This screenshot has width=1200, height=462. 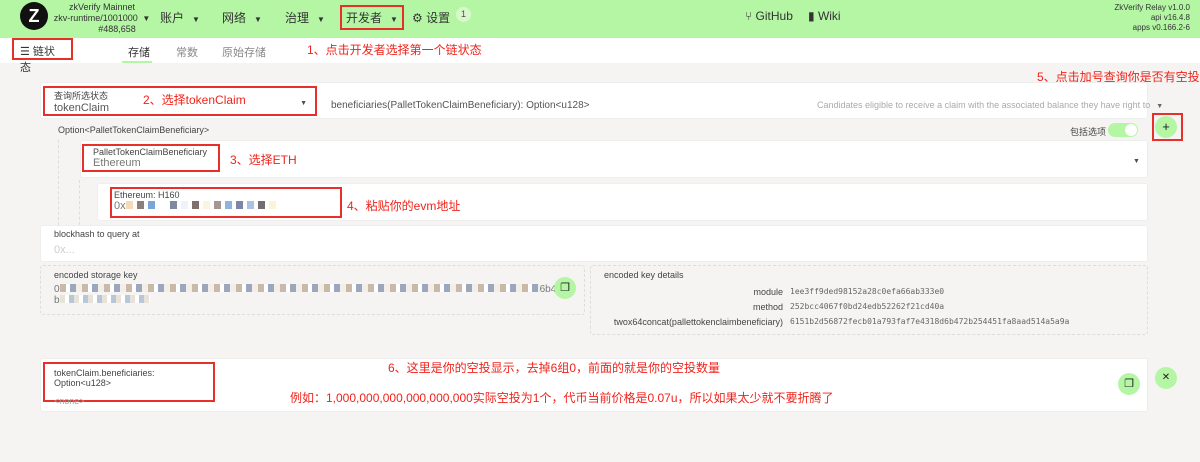 What do you see at coordinates (69, 401) in the screenshot?
I see `result-value: <none>` at bounding box center [69, 401].